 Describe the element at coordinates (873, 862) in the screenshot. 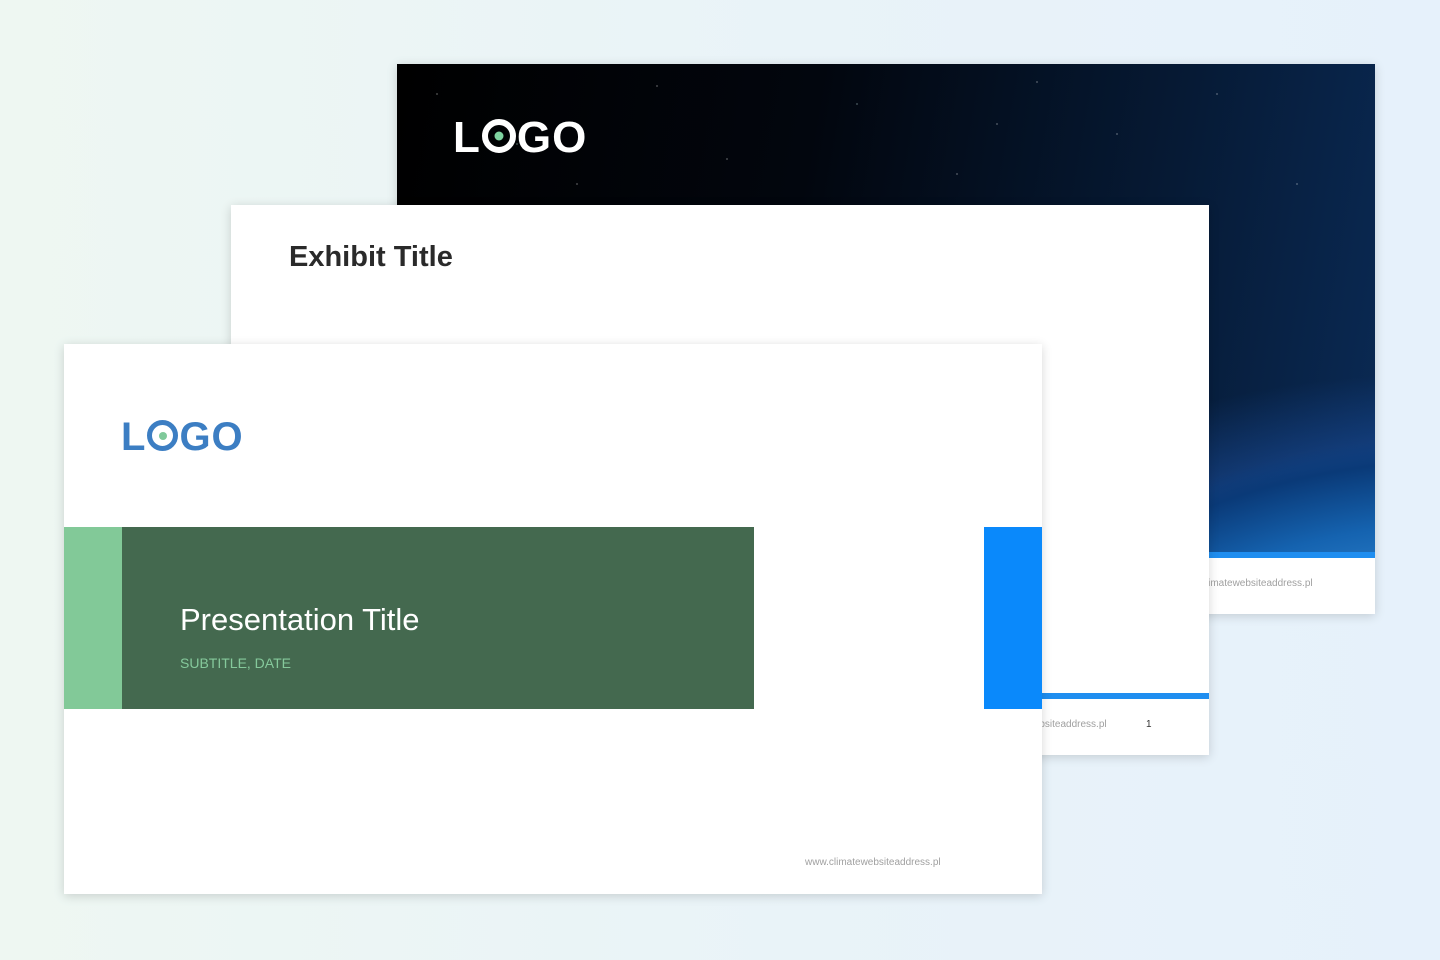

I see `footer-url: www.climatewebsiteaddress.pl` at that location.